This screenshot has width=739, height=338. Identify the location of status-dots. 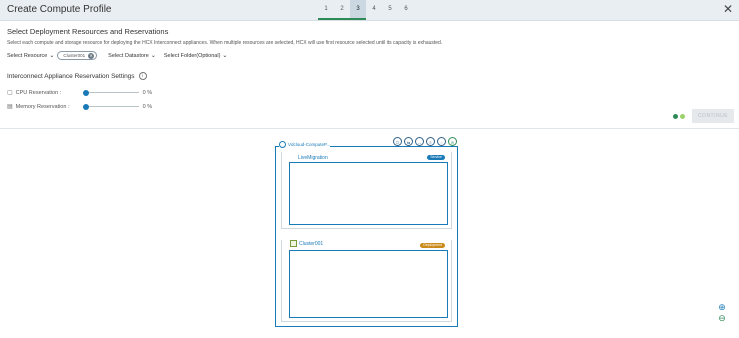
(680, 116).